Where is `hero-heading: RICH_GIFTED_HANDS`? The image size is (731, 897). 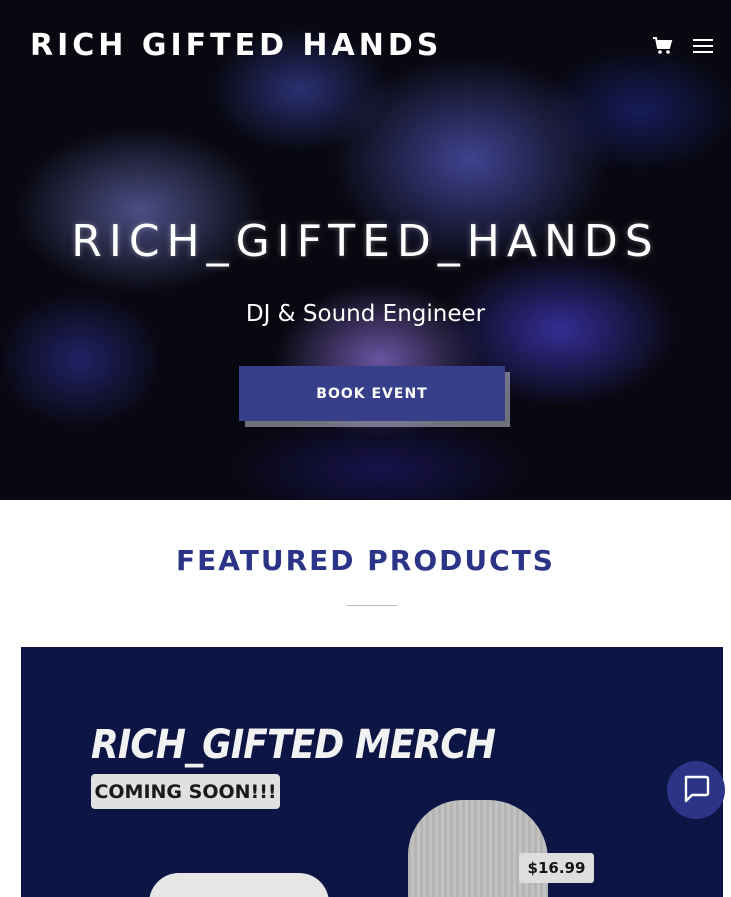 hero-heading: RICH_GIFTED_HANDS is located at coordinates (365, 241).